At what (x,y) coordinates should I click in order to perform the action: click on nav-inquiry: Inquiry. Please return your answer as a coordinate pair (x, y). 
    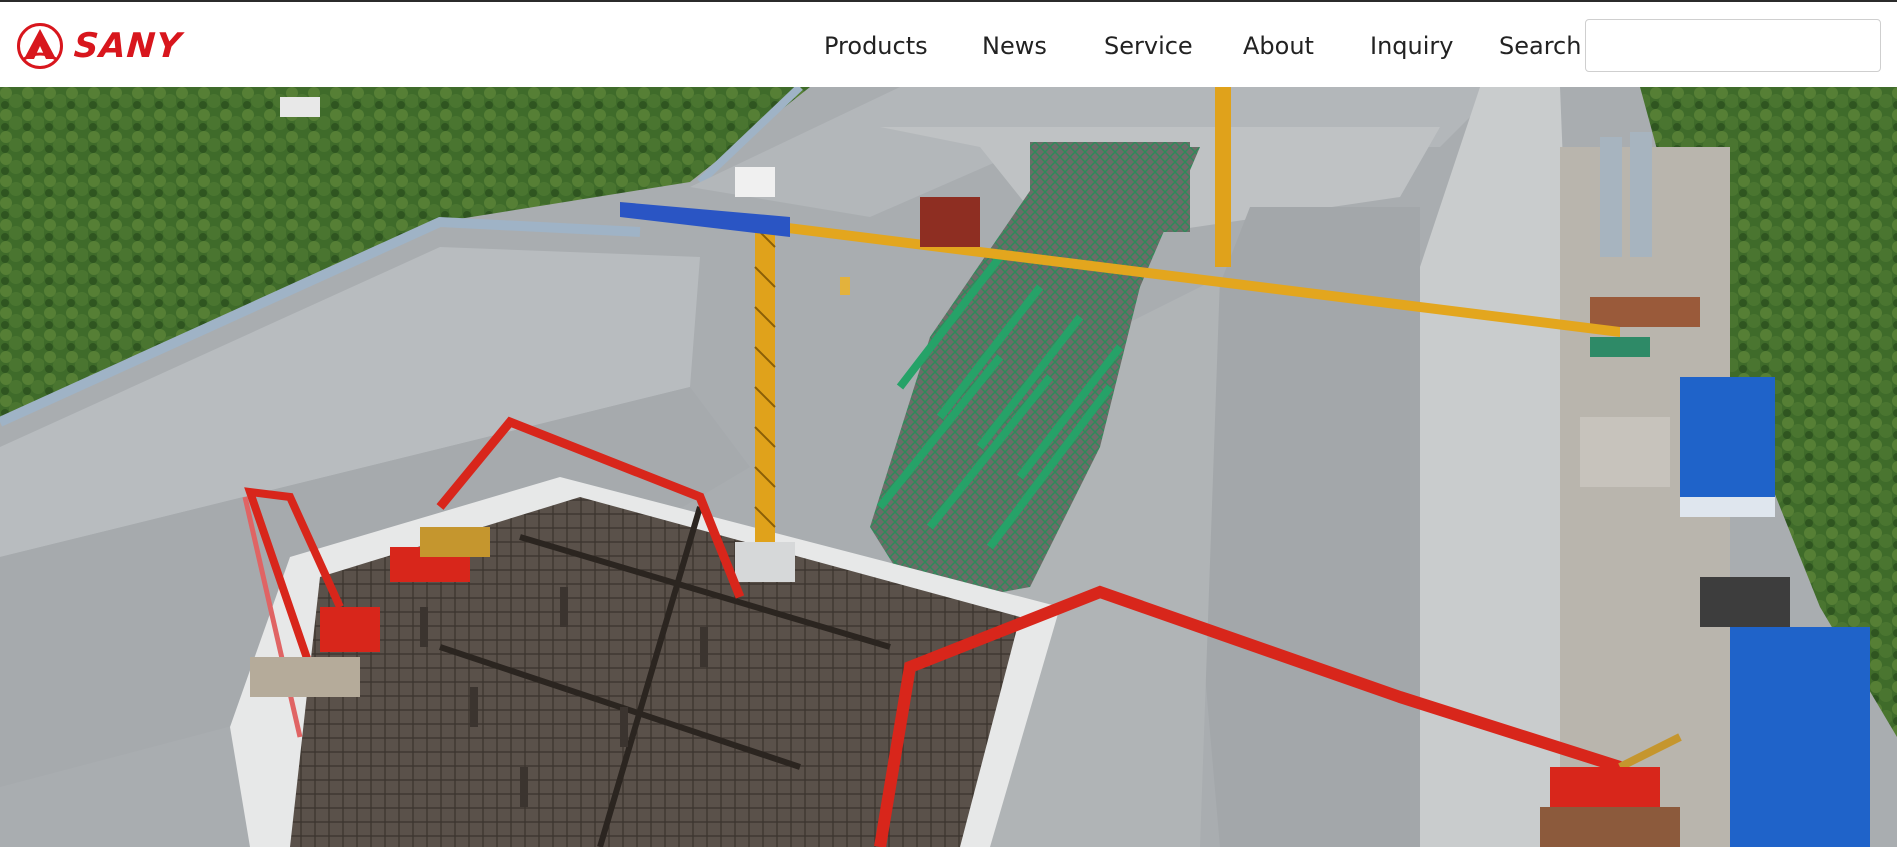
    Looking at the image, I should click on (1411, 46).